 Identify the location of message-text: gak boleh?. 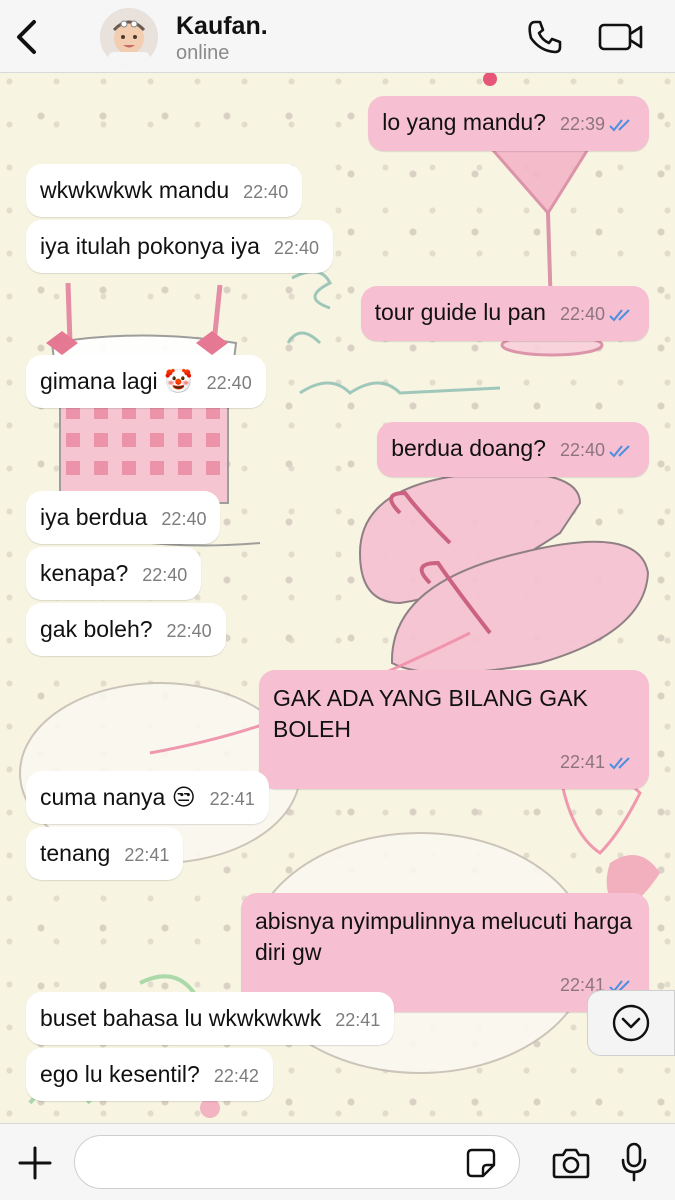
(96, 629).